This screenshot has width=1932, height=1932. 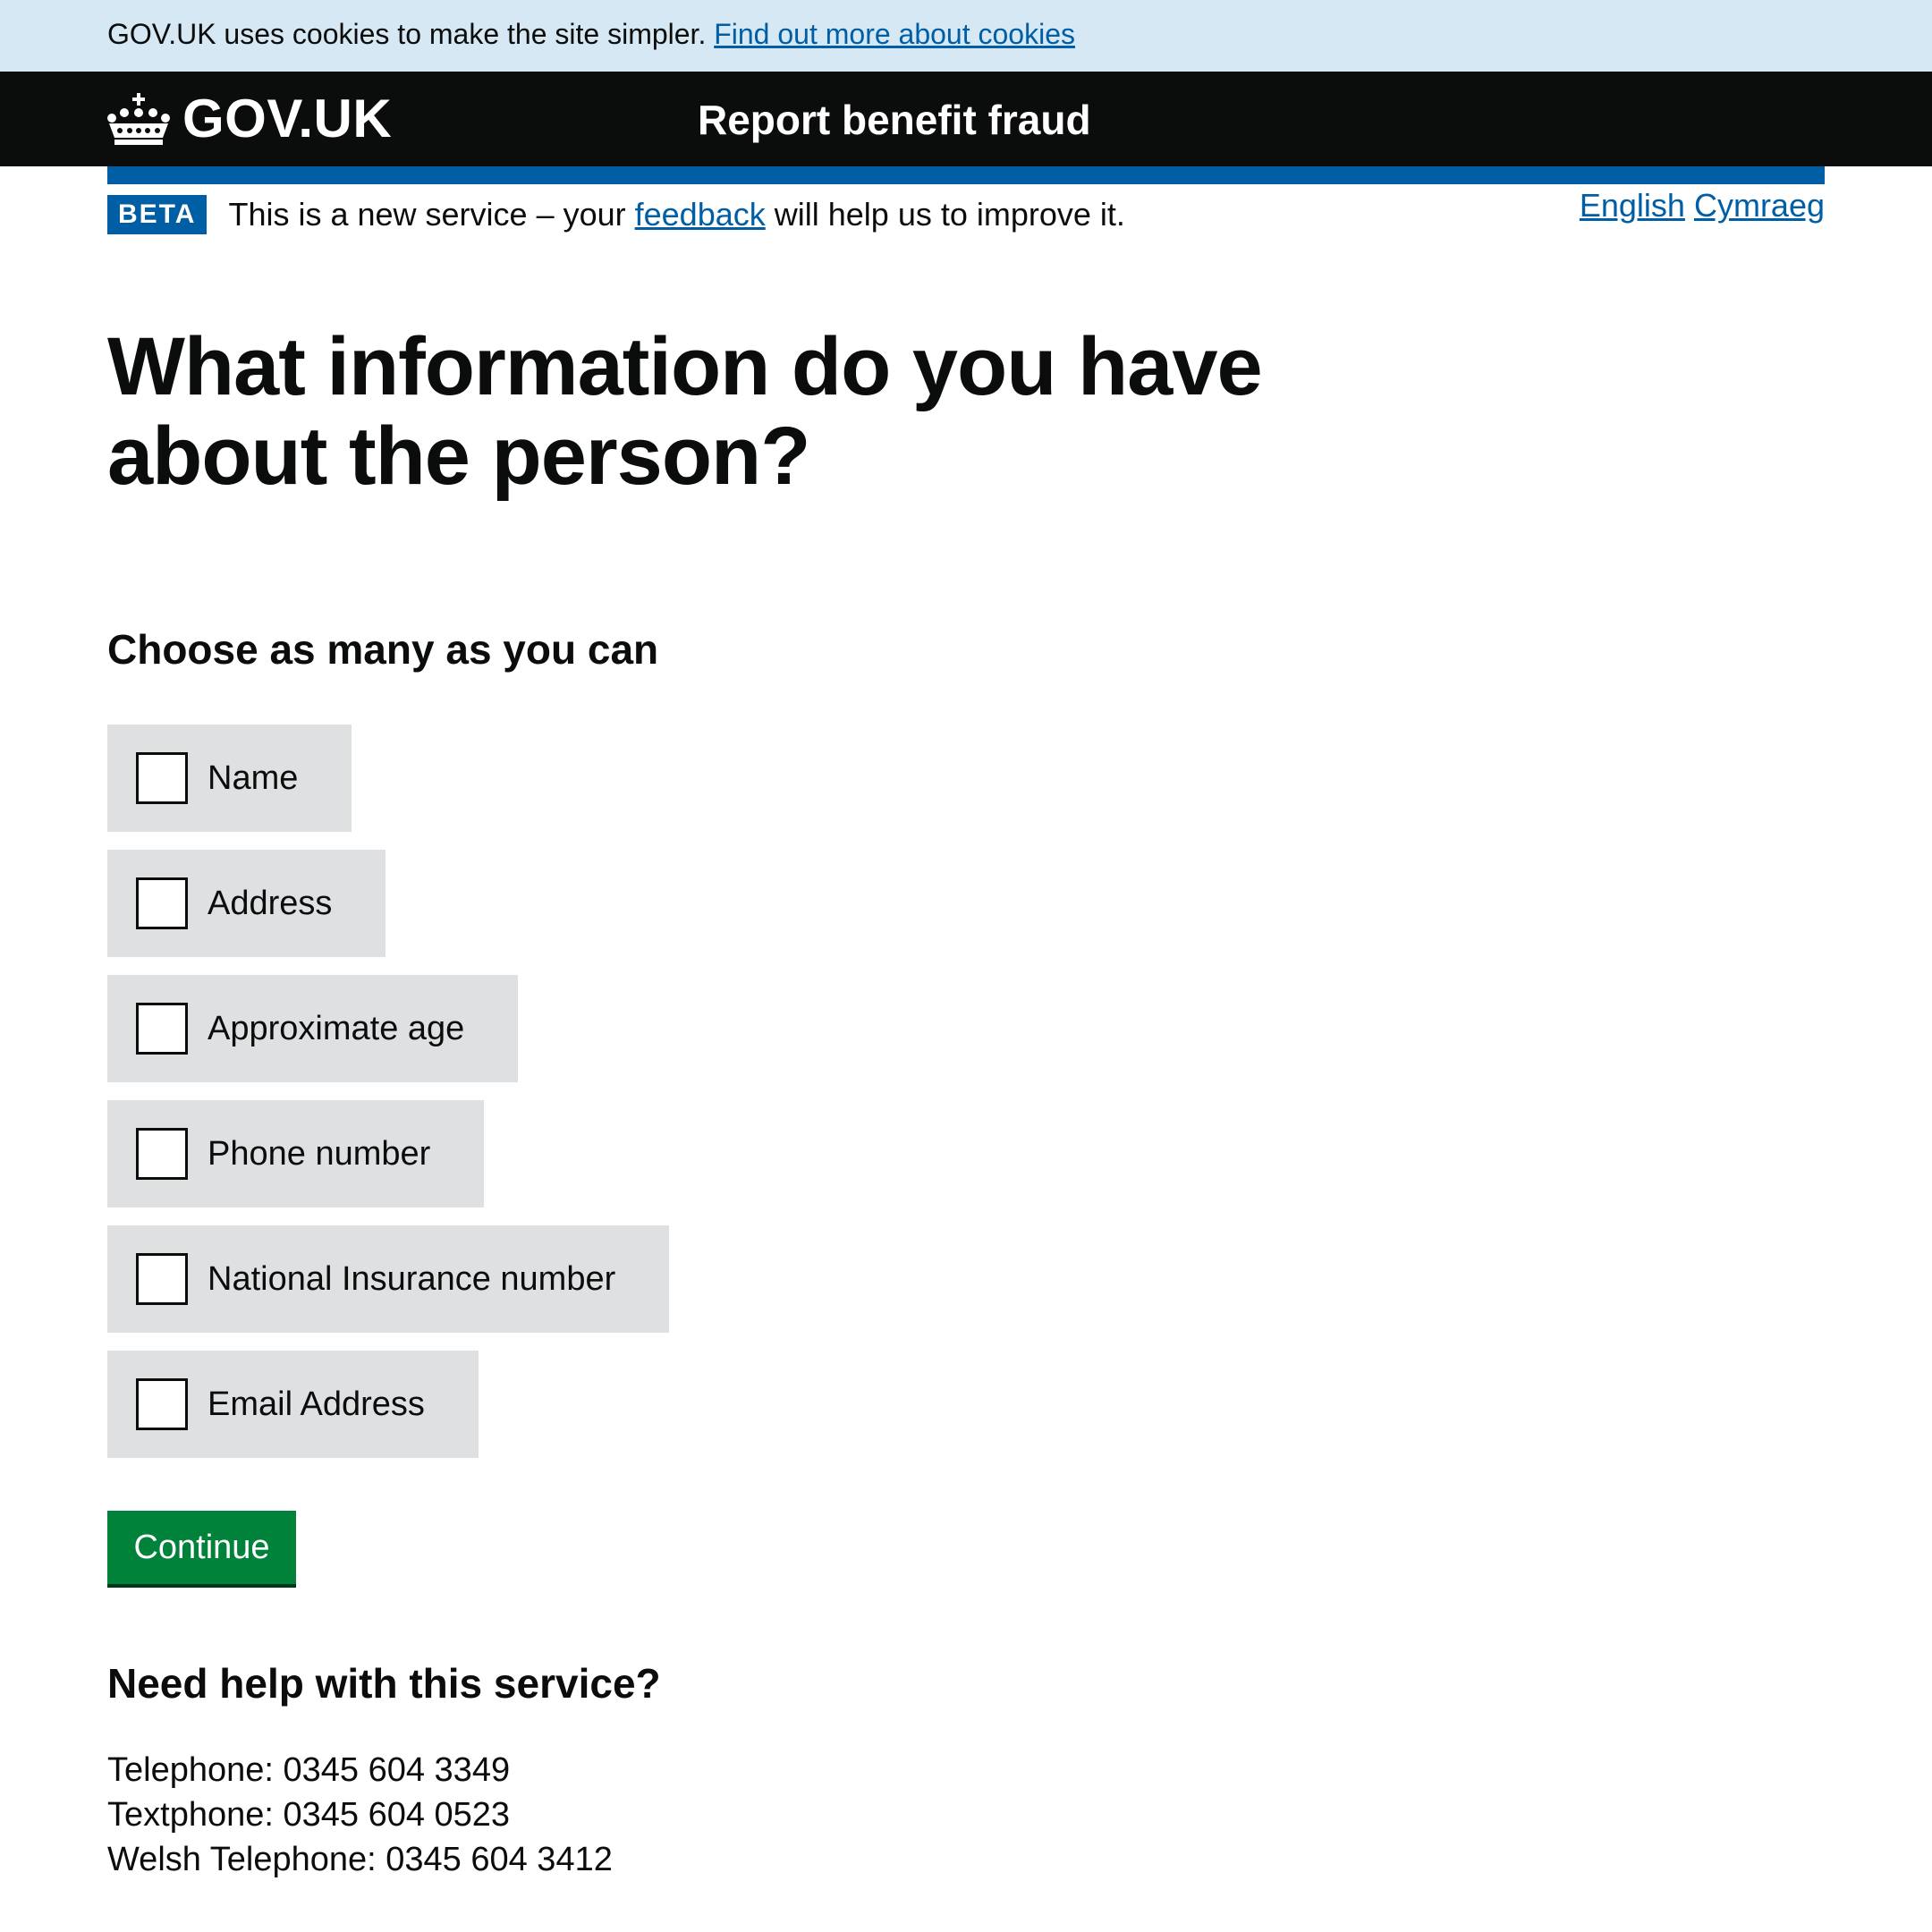 What do you see at coordinates (157, 214) in the screenshot?
I see `beta-tag: BETA` at bounding box center [157, 214].